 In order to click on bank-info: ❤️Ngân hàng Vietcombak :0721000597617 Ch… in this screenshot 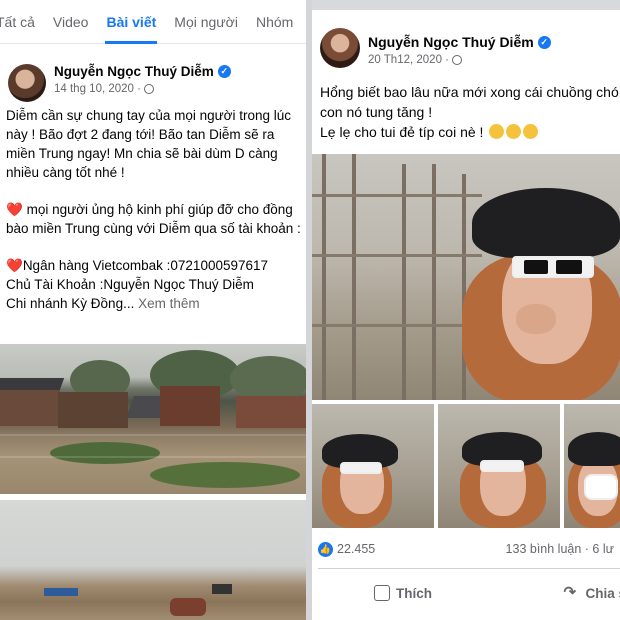, I will do `click(137, 284)`.